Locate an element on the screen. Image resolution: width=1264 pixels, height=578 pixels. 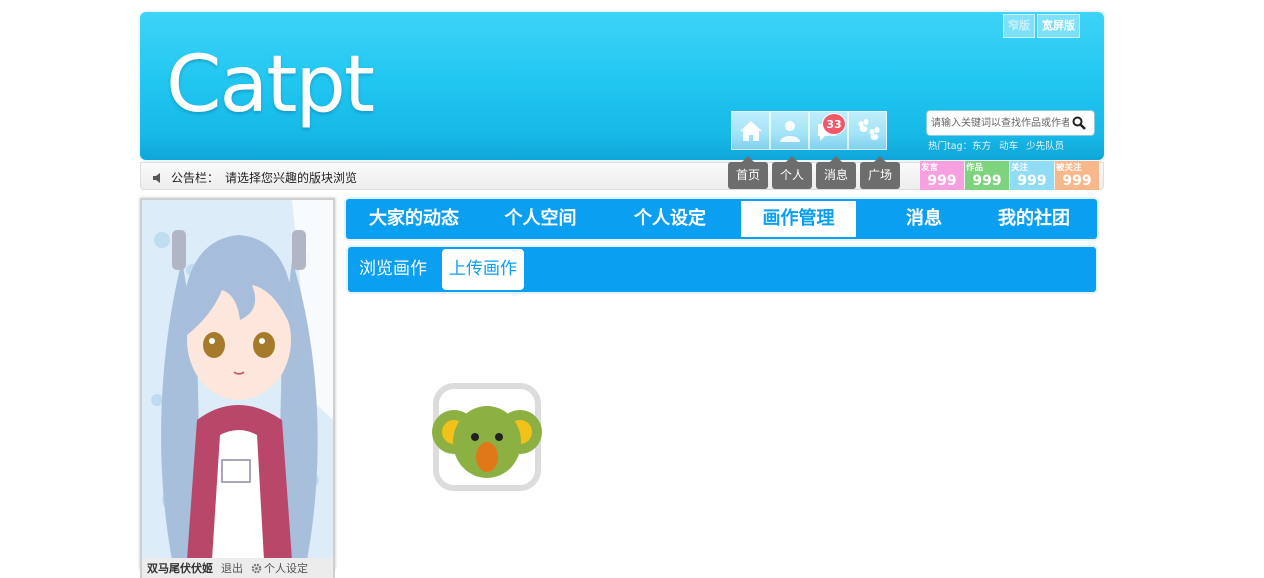
main-menu: 大家的动态 个人空间 个人设定 画作管理 消息 我的社团 is located at coordinates (721, 219).